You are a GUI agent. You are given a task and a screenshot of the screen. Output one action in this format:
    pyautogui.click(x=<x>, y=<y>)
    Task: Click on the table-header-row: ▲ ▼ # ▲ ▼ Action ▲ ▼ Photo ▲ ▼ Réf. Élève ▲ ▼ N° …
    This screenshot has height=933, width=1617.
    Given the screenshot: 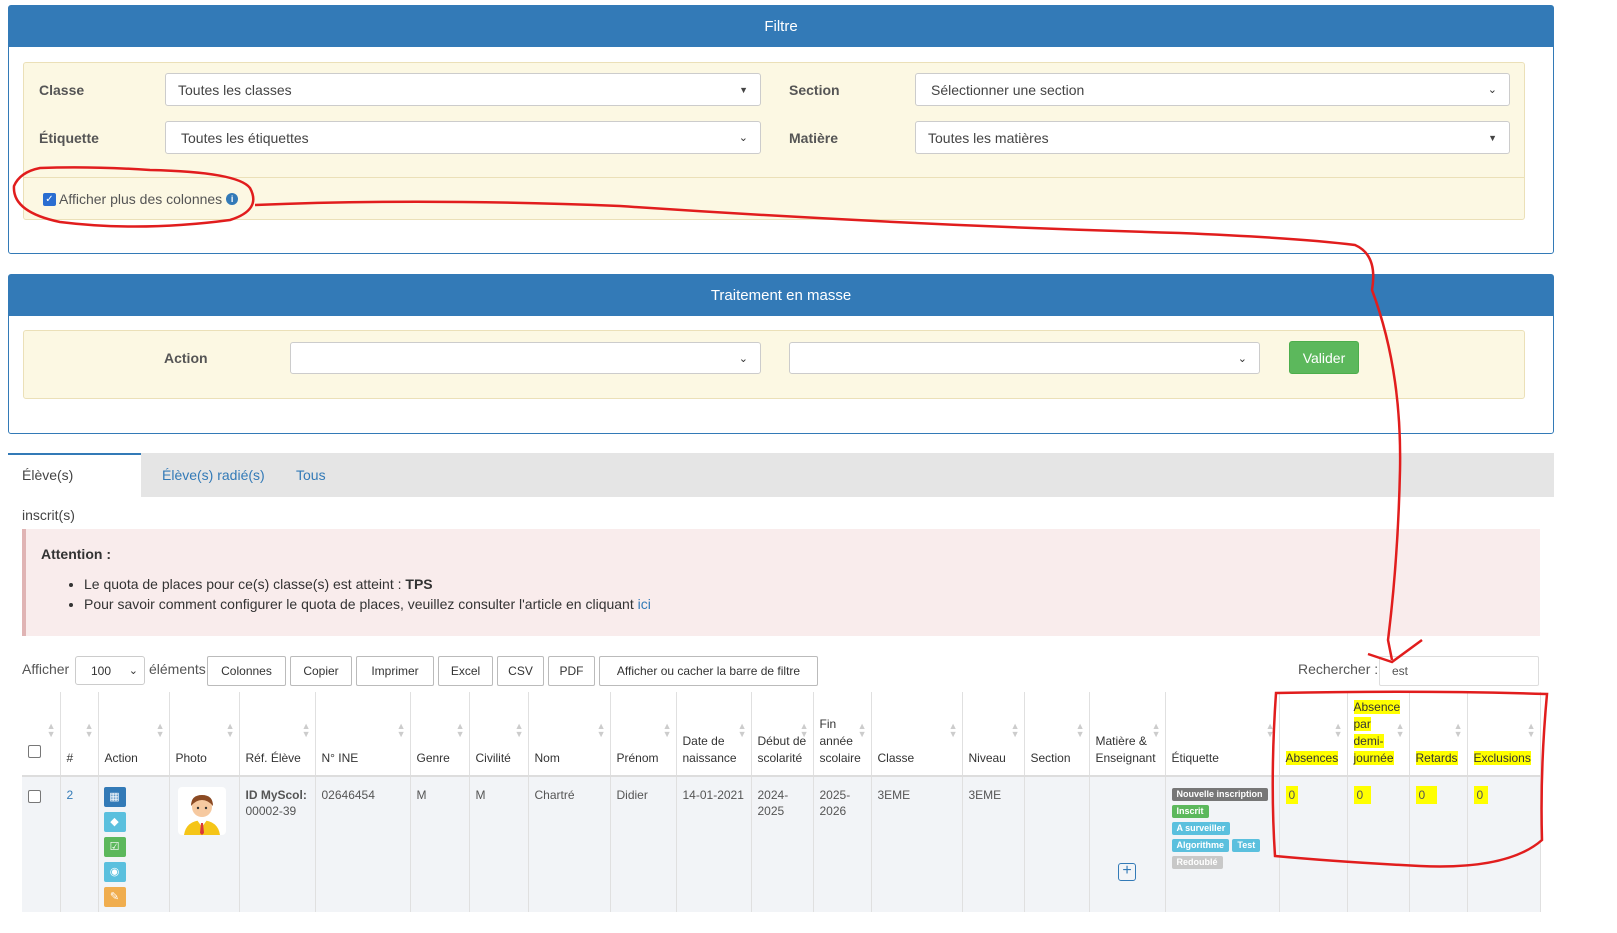 What is the action you would take?
    pyautogui.click(x=781, y=734)
    